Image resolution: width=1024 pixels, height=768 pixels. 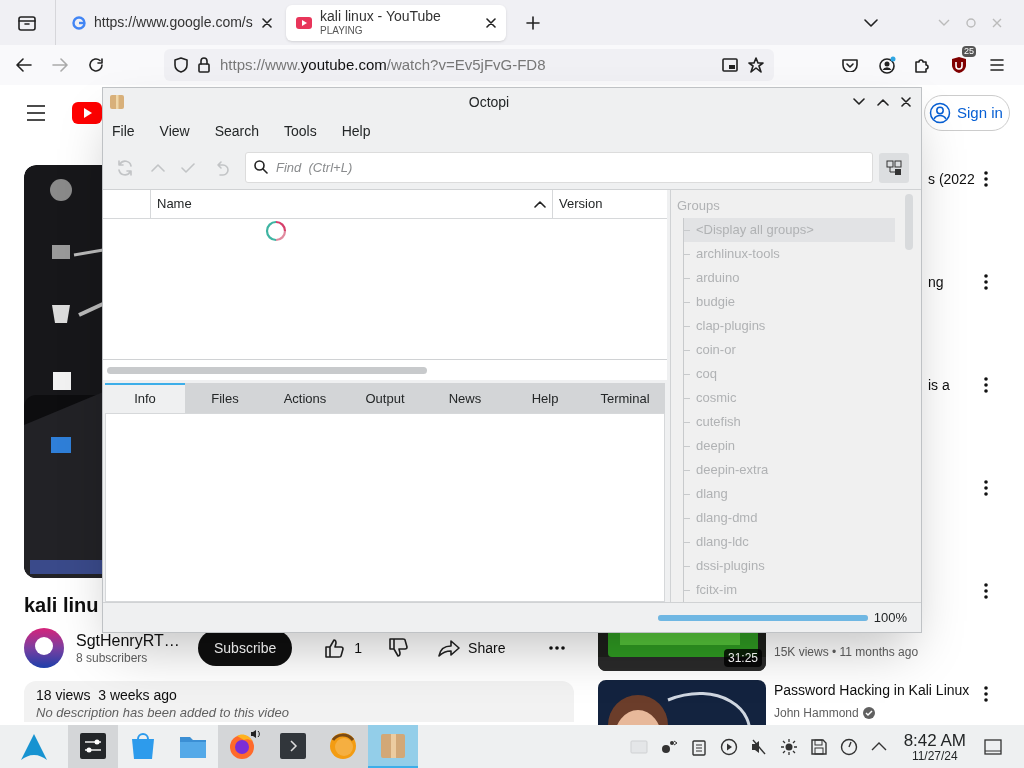 I want to click on pocket-icon, so click(x=850, y=65).